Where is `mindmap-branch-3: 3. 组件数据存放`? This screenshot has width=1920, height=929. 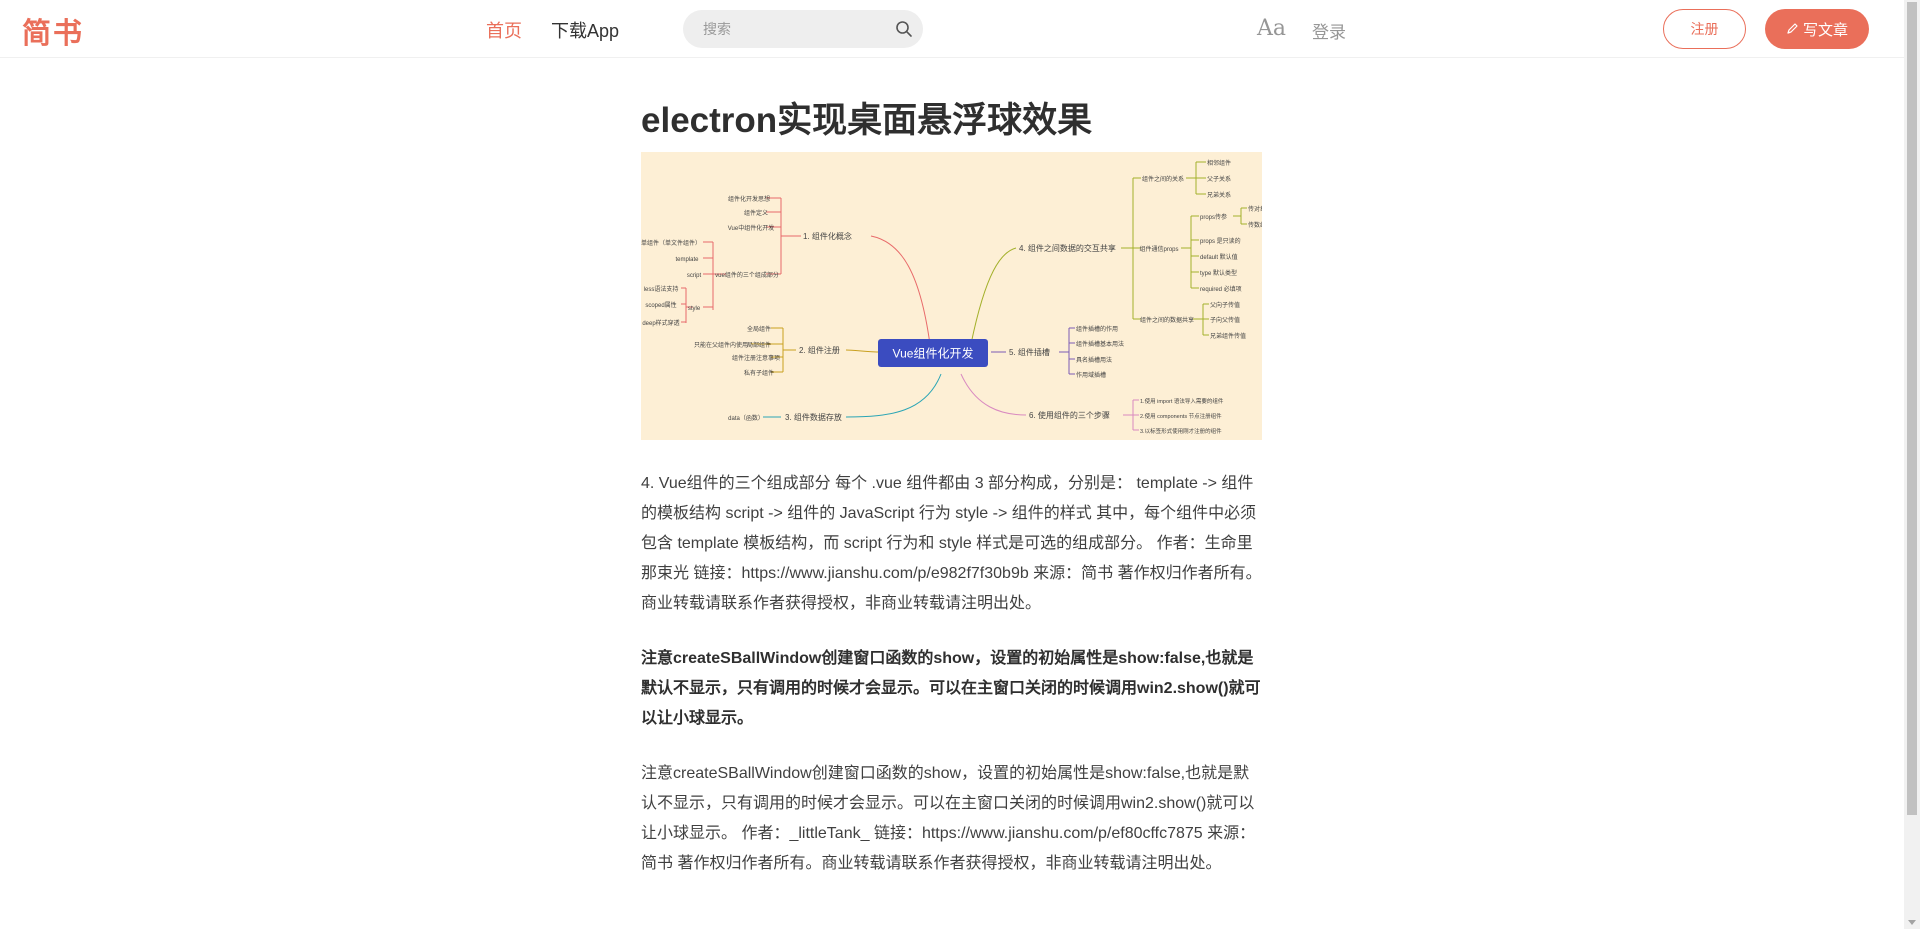
mindmap-branch-3: 3. 组件数据存放 is located at coordinates (813, 417).